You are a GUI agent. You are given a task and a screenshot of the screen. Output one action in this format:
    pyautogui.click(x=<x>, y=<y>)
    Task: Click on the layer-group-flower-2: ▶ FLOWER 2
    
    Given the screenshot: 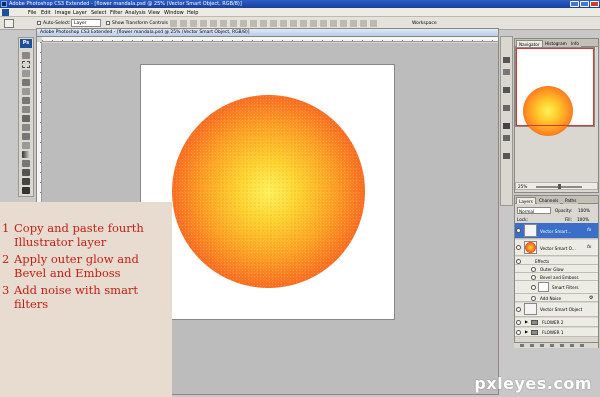 What is the action you would take?
    pyautogui.click(x=556, y=322)
    